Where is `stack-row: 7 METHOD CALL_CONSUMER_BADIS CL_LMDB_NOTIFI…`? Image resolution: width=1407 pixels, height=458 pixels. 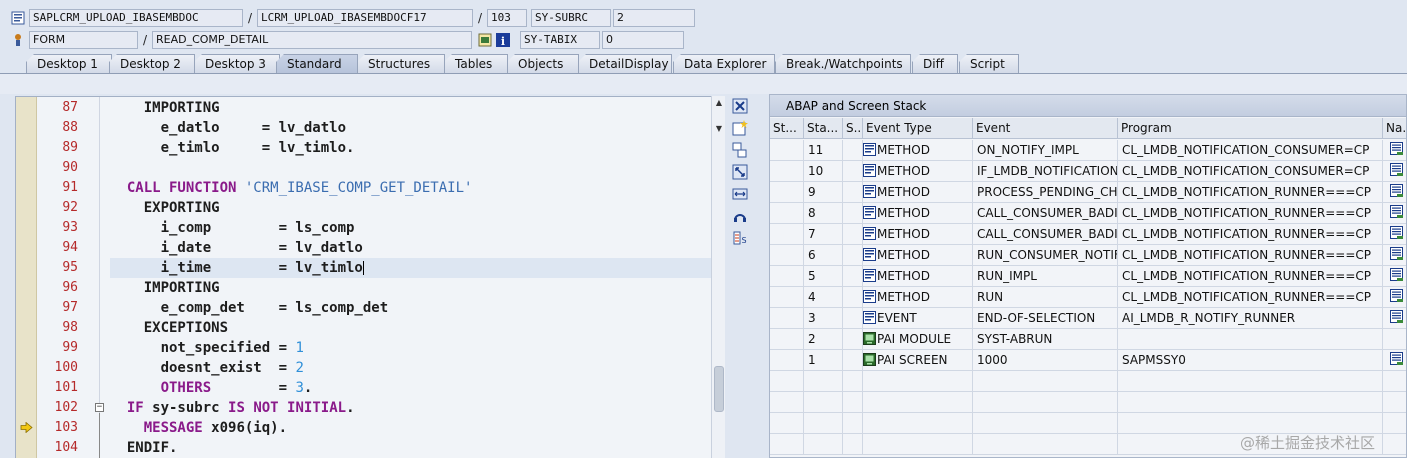
stack-row: 7 METHOD CALL_CONSUMER_BADIS CL_LMDB_NOTIFI… is located at coordinates (1088, 234).